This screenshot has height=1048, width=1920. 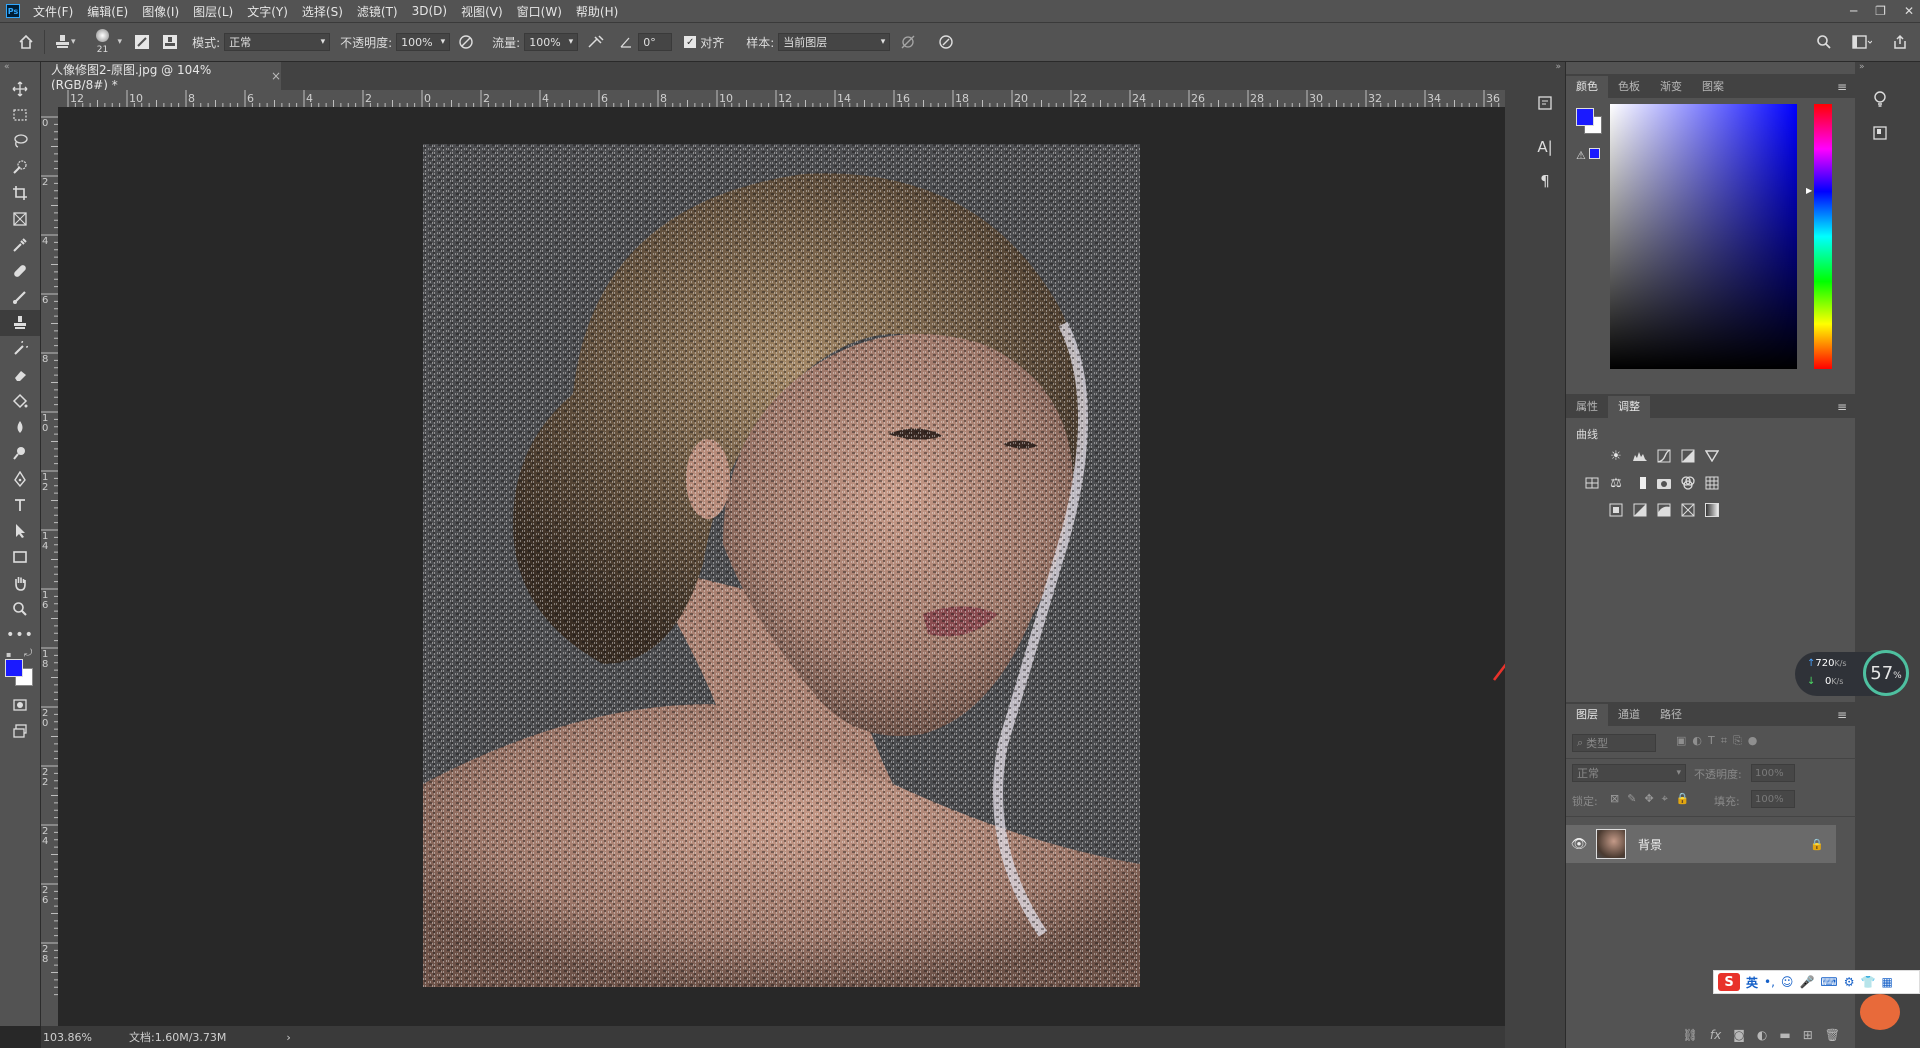 I want to click on tab-layers: 图层, so click(x=1587, y=715).